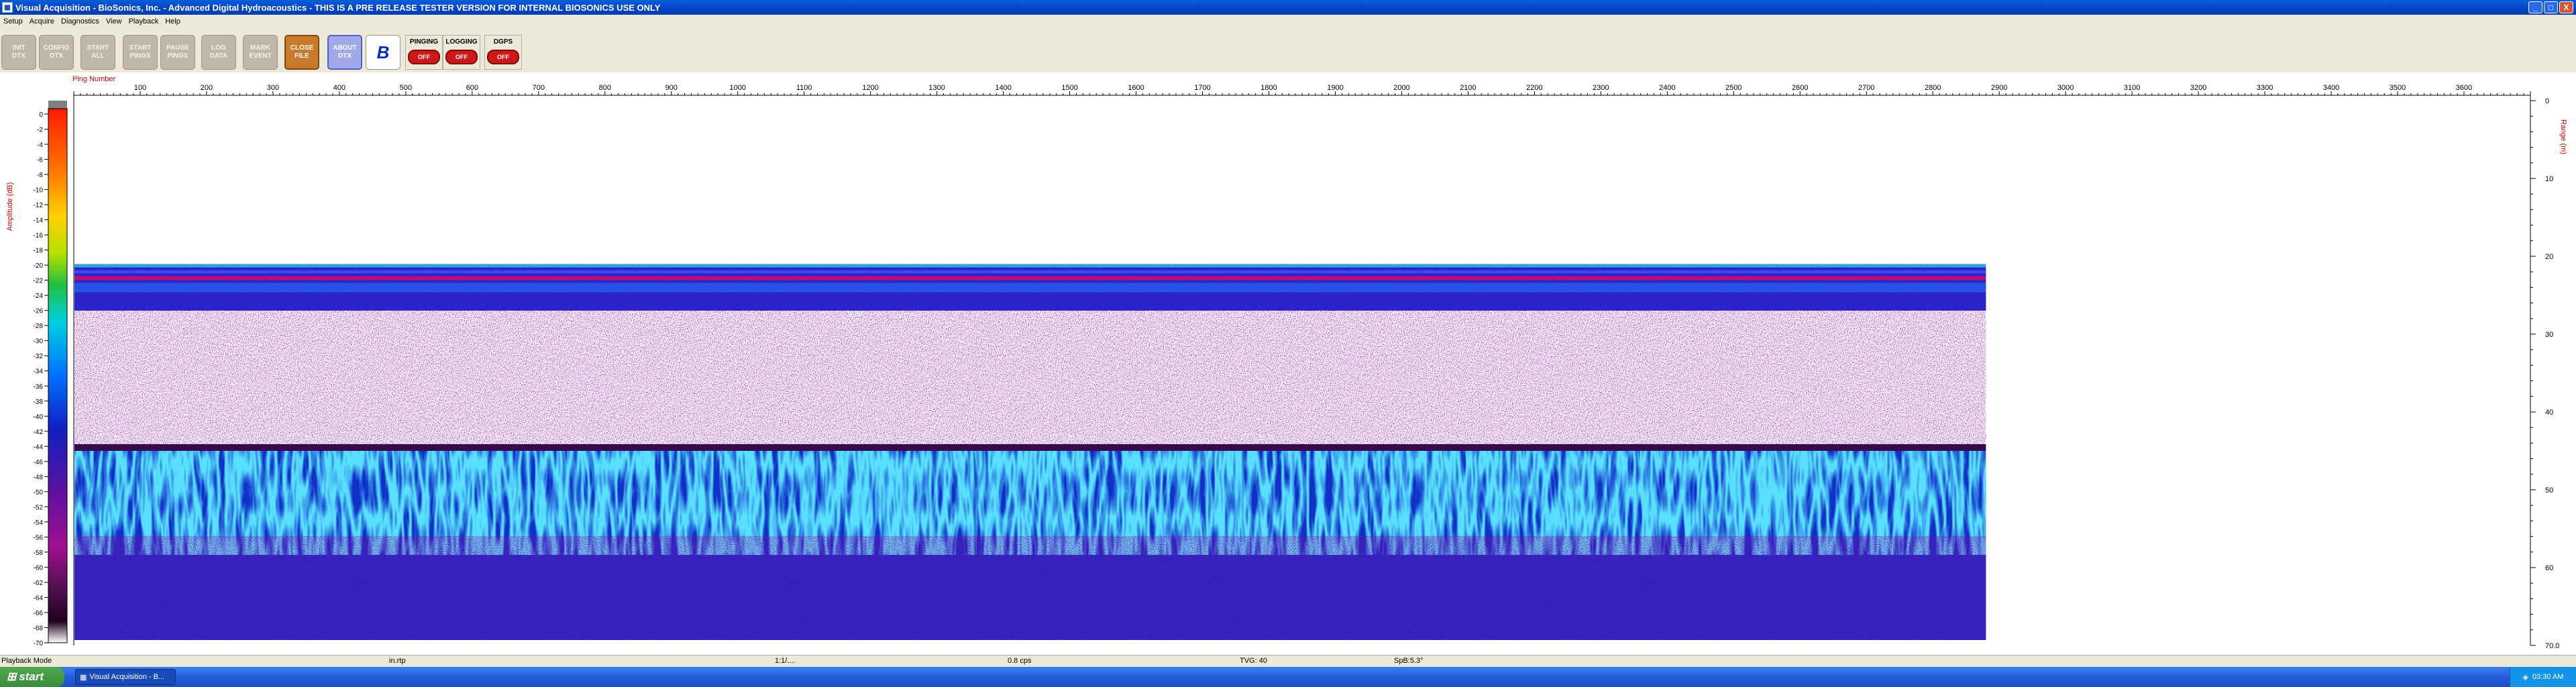 The image size is (2576, 687). Describe the element at coordinates (58, 376) in the screenshot. I see `amplitude-colorbar` at that location.